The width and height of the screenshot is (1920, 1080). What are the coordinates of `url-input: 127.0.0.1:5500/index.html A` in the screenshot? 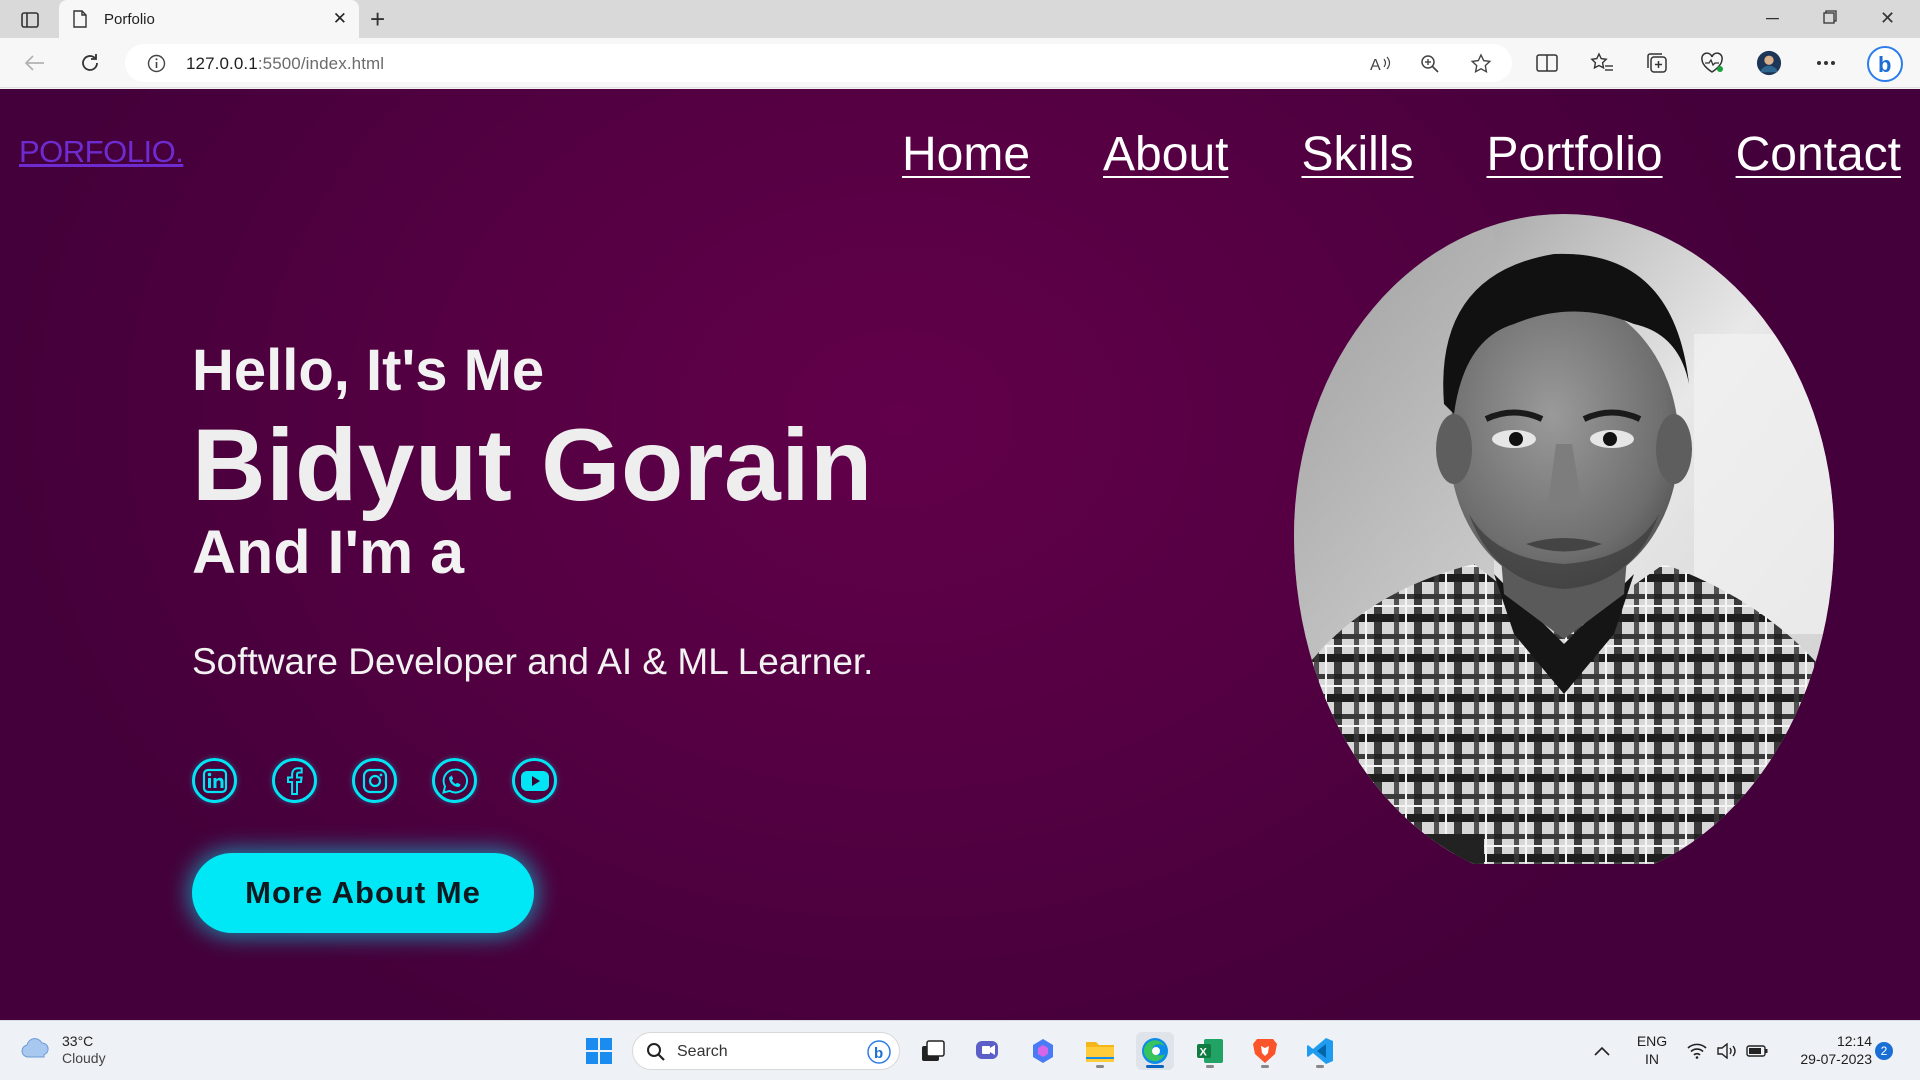 It's located at (818, 63).